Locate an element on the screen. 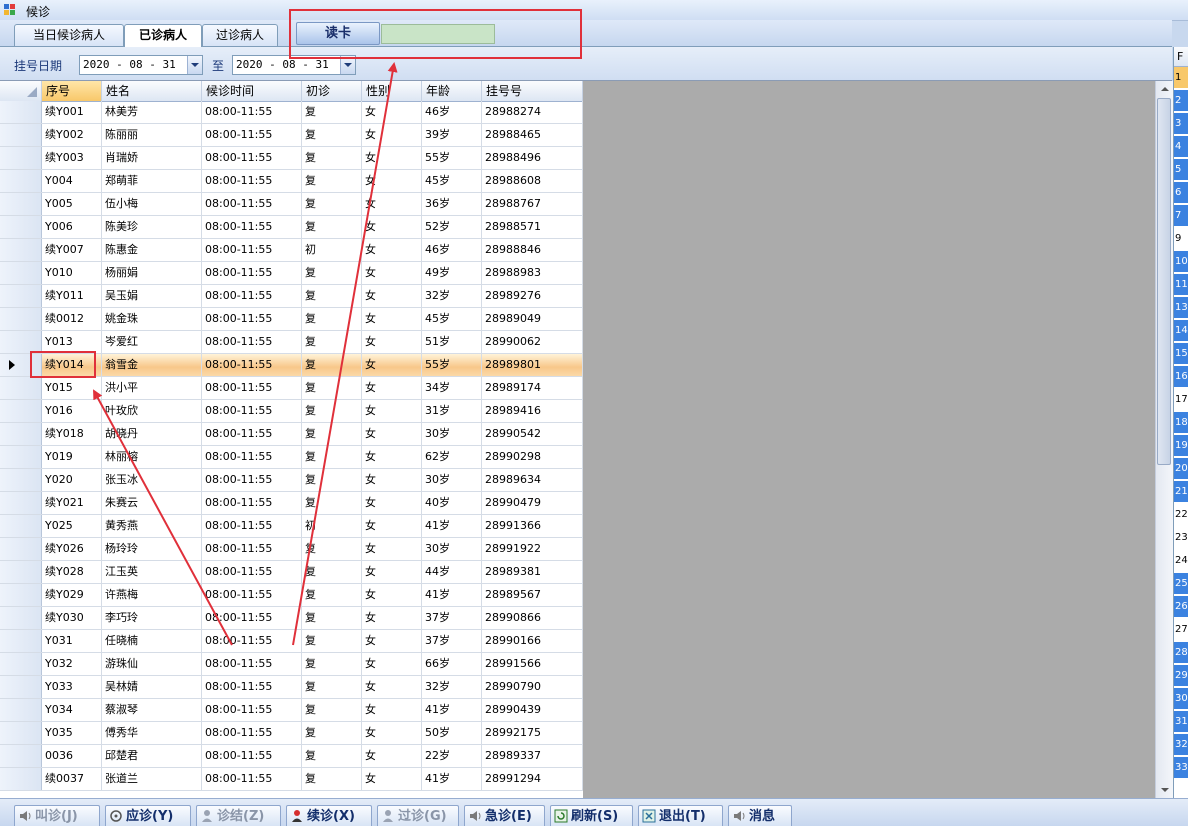  cell-reg-no: 28991922 is located at coordinates (532, 549).